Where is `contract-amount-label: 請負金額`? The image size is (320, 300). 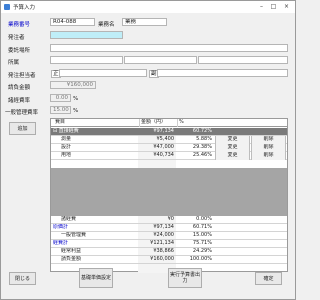 contract-amount-label: 請負金額 is located at coordinates (19, 88).